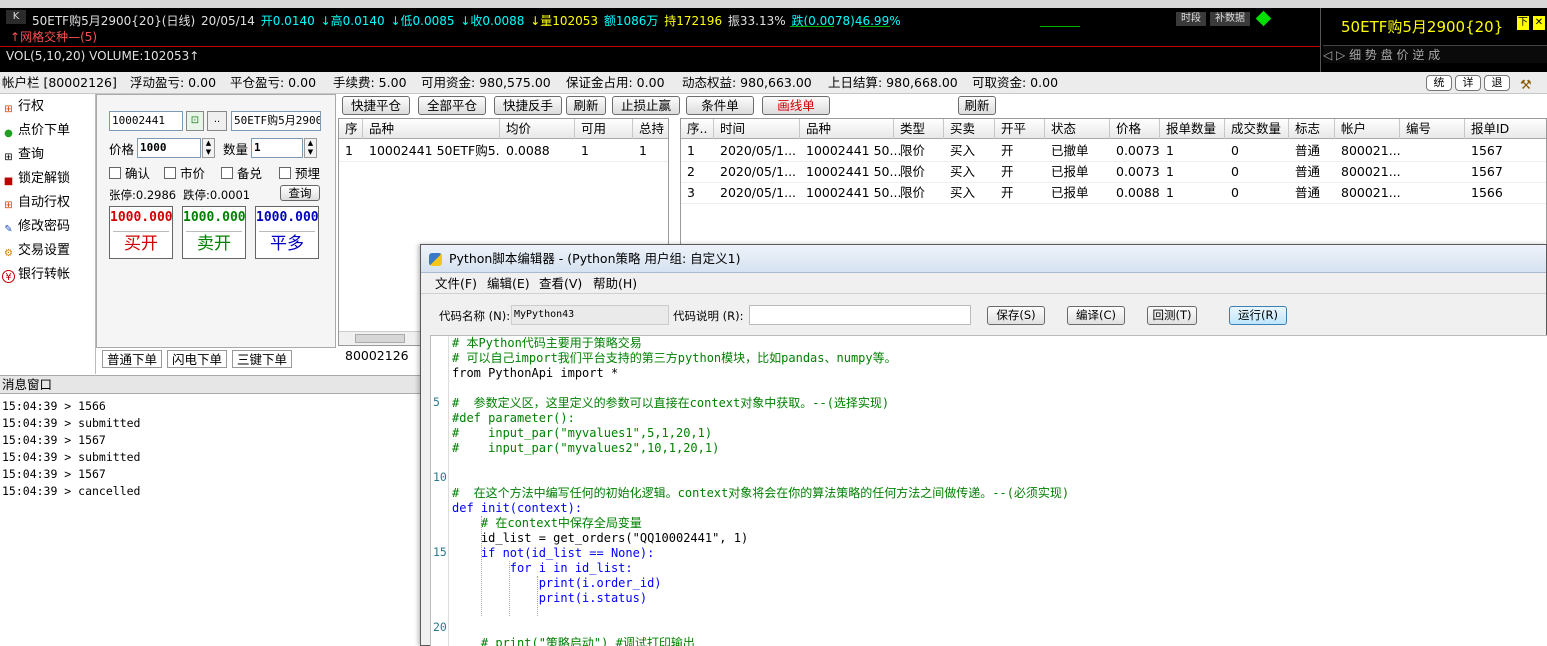 The width and height of the screenshot is (1547, 646). I want to click on down-button: 下, so click(1523, 23).